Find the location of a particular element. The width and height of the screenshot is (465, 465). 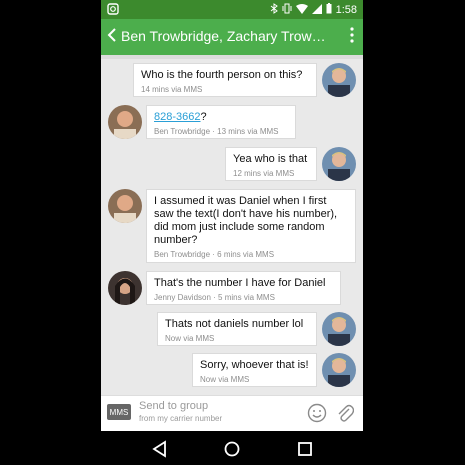

message-meta: Ben Trowbridge · 6 mins via MMS is located at coordinates (214, 254).